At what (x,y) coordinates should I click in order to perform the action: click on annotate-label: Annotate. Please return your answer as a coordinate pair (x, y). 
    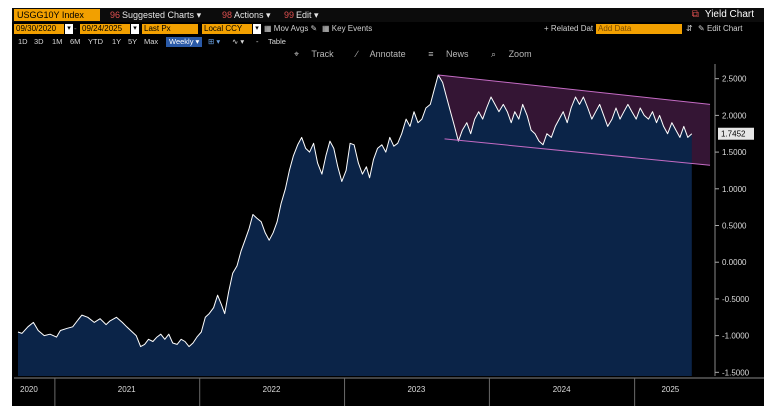
    Looking at the image, I should click on (387, 54).